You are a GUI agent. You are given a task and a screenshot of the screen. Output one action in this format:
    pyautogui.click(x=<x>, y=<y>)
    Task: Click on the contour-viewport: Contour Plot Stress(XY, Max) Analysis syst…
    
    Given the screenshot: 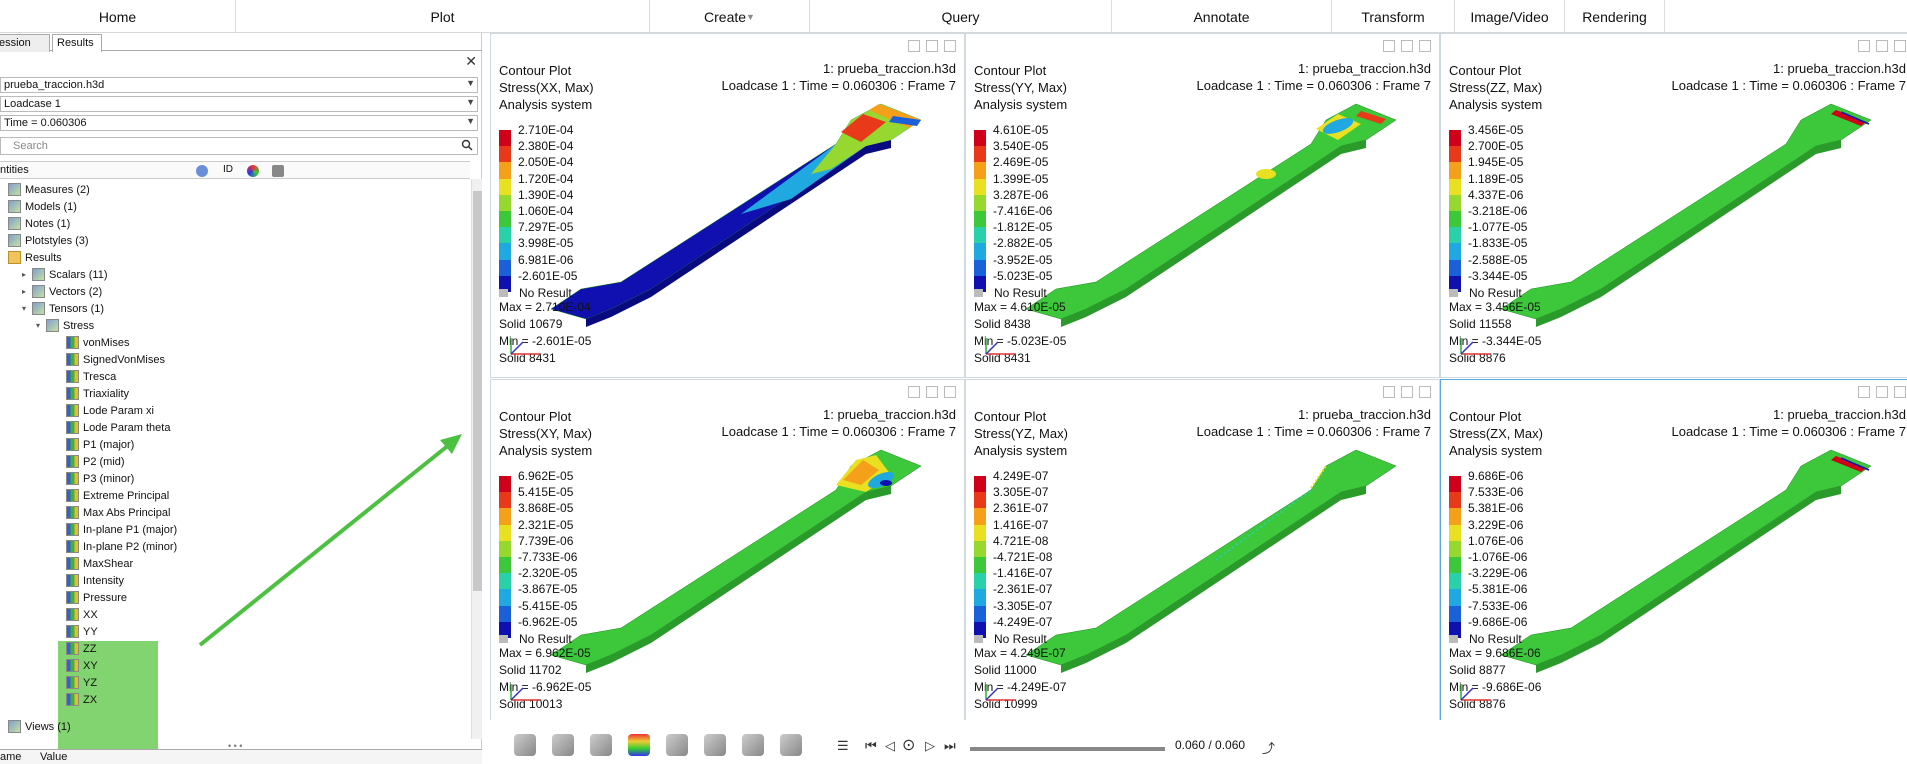 What is the action you would take?
    pyautogui.click(x=727, y=551)
    